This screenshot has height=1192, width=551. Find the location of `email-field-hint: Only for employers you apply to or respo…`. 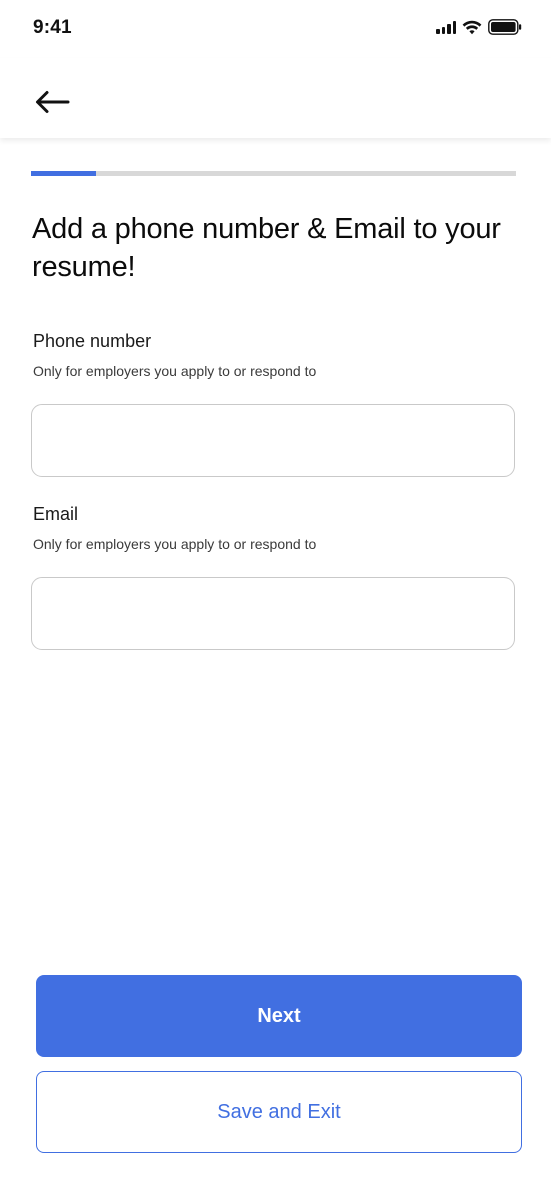

email-field-hint: Only for employers you apply to or respo… is located at coordinates (175, 544).